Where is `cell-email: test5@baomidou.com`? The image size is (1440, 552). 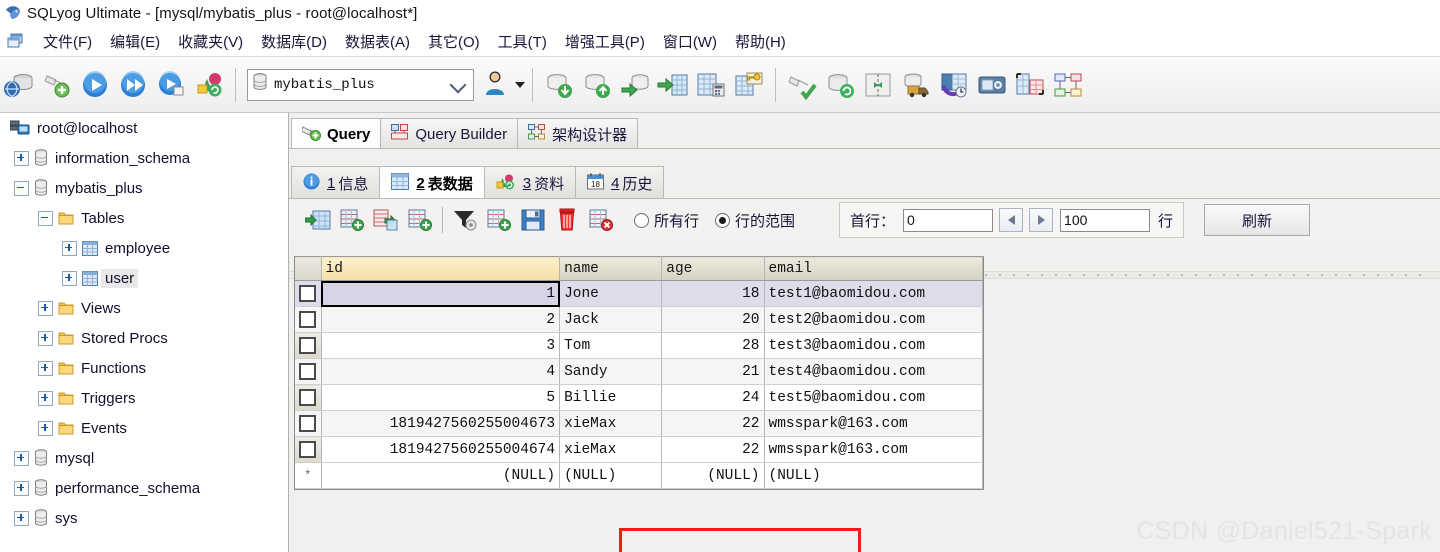 cell-email: test5@baomidou.com is located at coordinates (873, 397).